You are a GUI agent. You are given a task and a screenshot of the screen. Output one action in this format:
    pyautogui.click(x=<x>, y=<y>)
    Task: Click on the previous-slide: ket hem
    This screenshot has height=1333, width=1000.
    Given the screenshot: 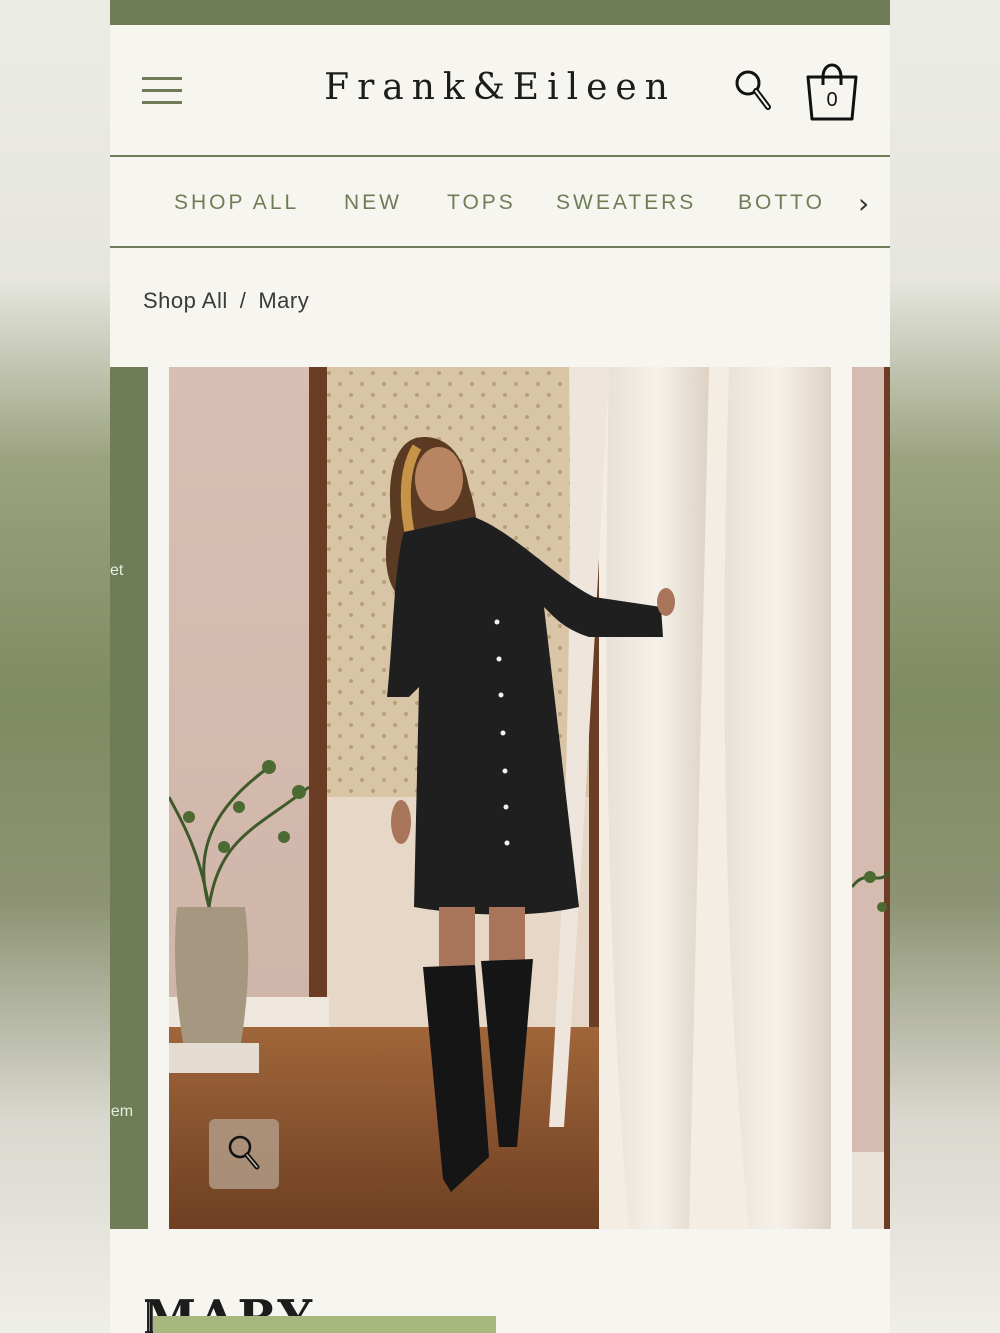 What is the action you would take?
    pyautogui.click(x=129, y=798)
    